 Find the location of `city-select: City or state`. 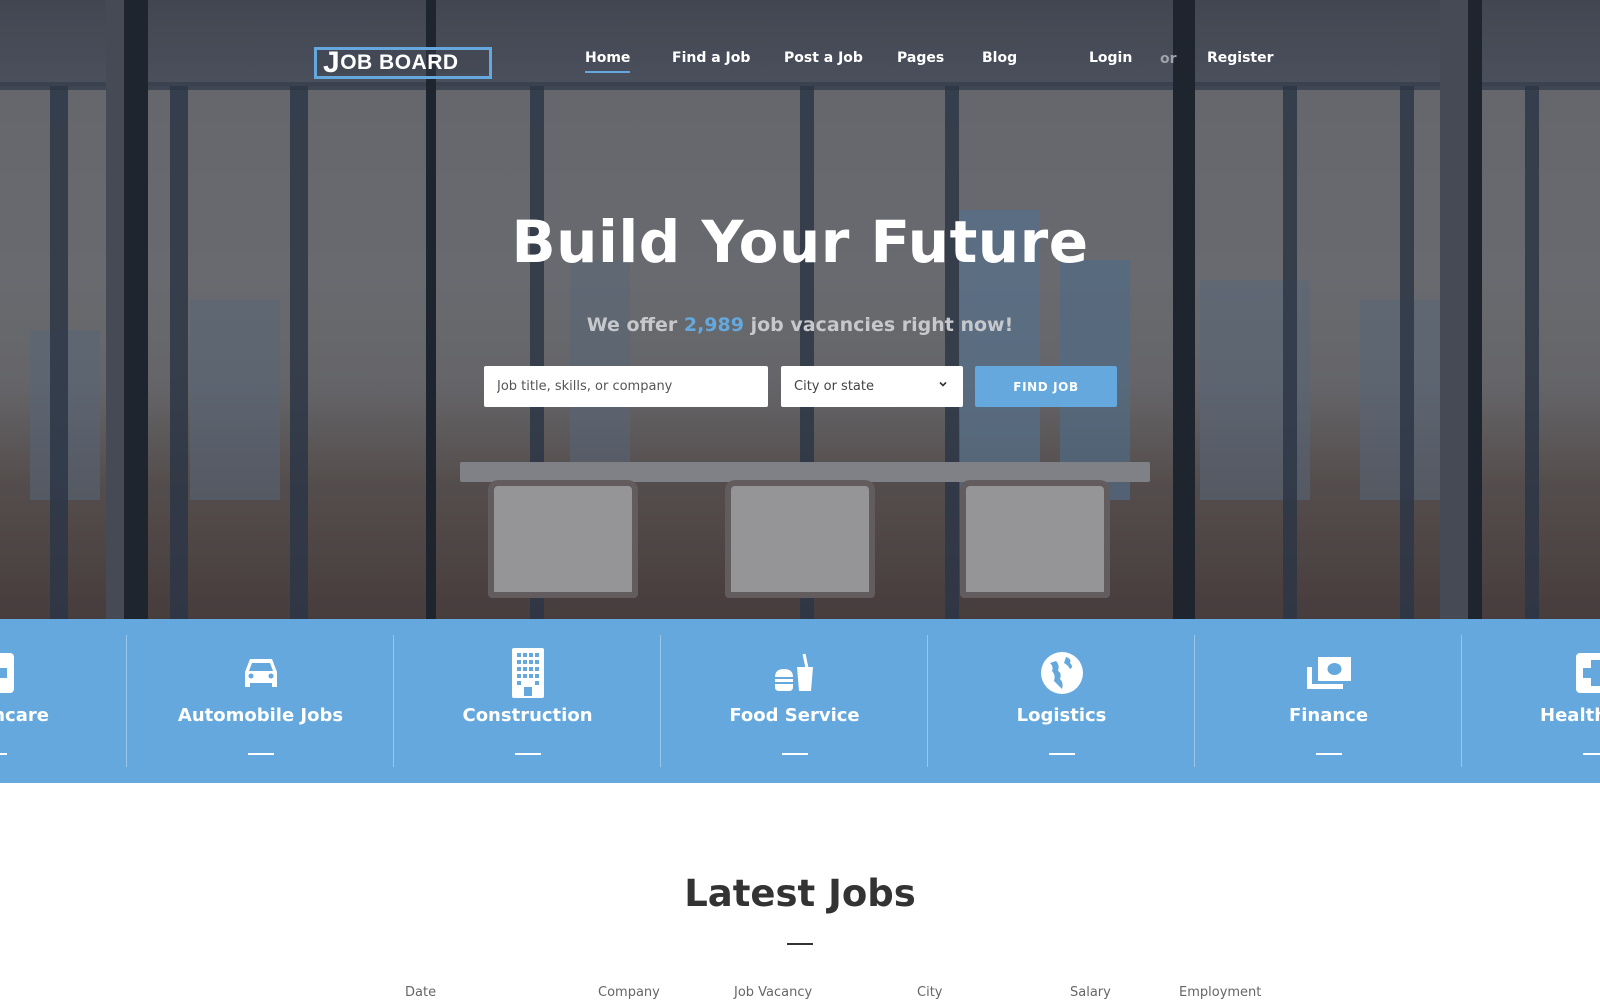

city-select: City or state is located at coordinates (872, 386).